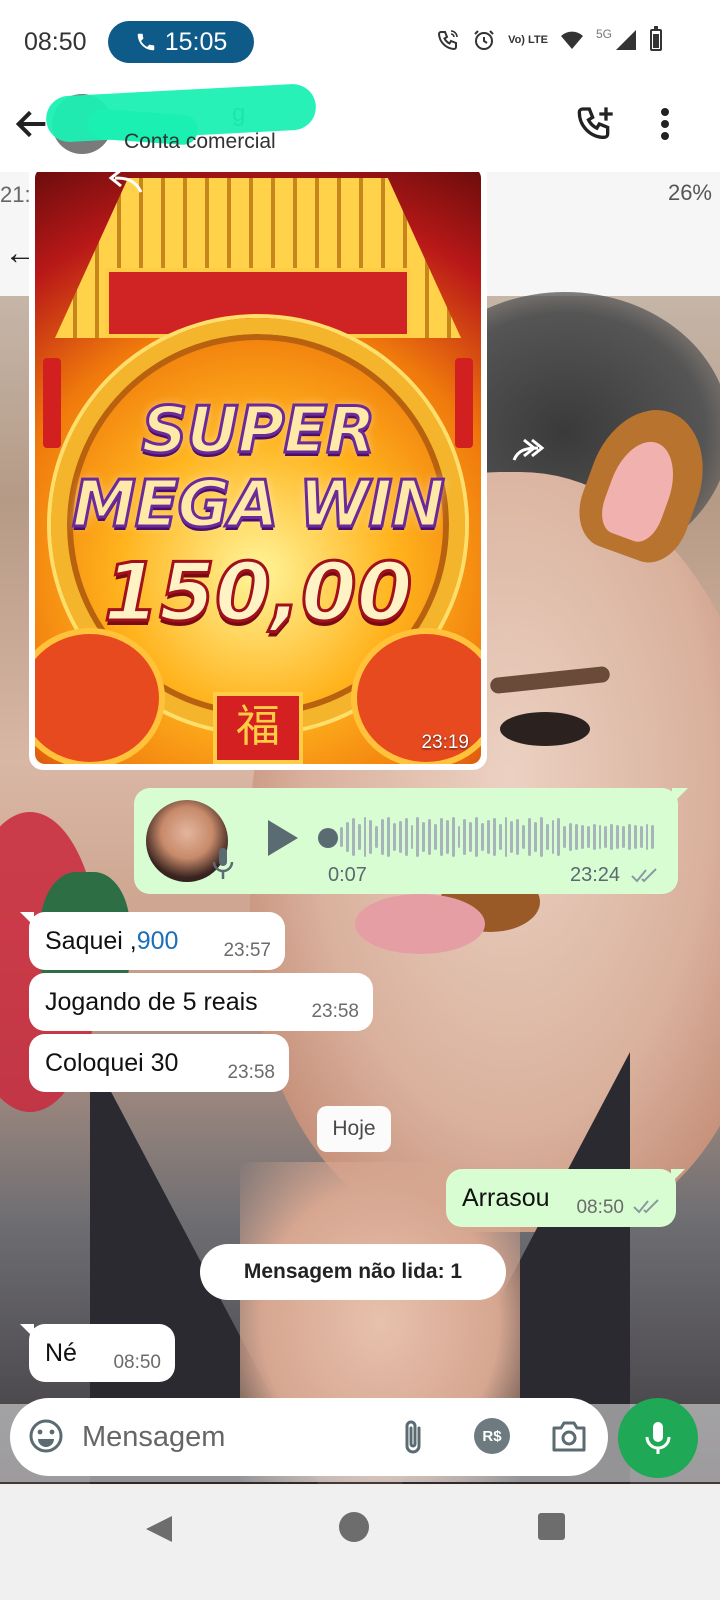 Image resolution: width=720 pixels, height=1600 pixels. What do you see at coordinates (259, 505) in the screenshot?
I see `win-title-line2: MEGA WIN` at bounding box center [259, 505].